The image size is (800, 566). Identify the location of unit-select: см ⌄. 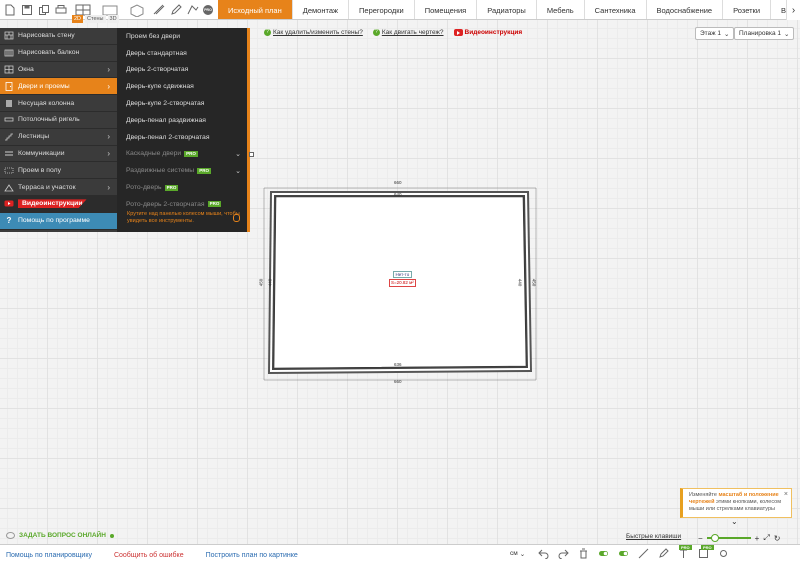
(517, 554).